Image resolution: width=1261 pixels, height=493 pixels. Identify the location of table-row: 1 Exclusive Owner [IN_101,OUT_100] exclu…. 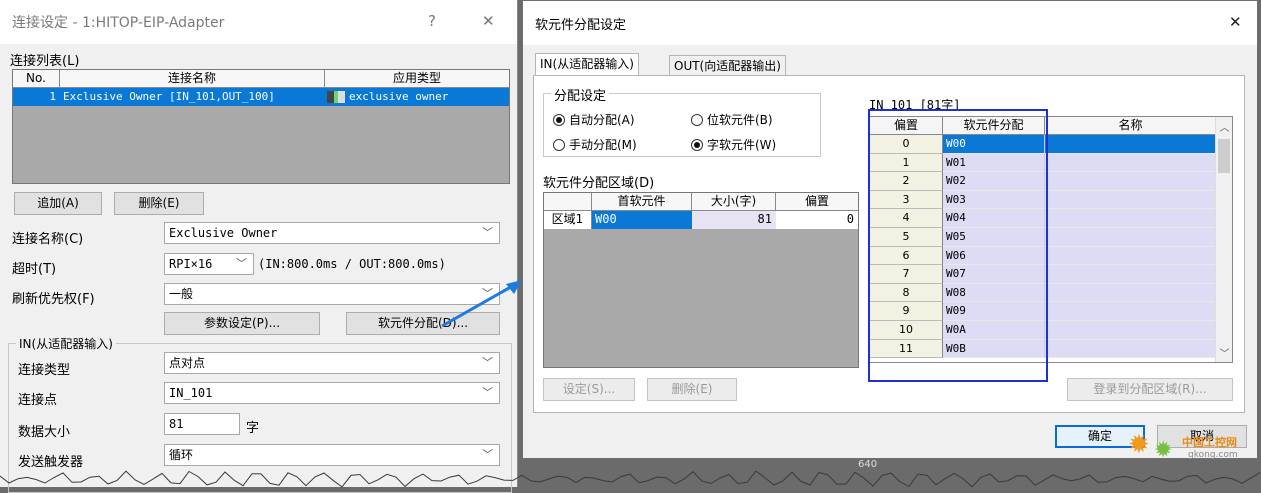
(261, 97).